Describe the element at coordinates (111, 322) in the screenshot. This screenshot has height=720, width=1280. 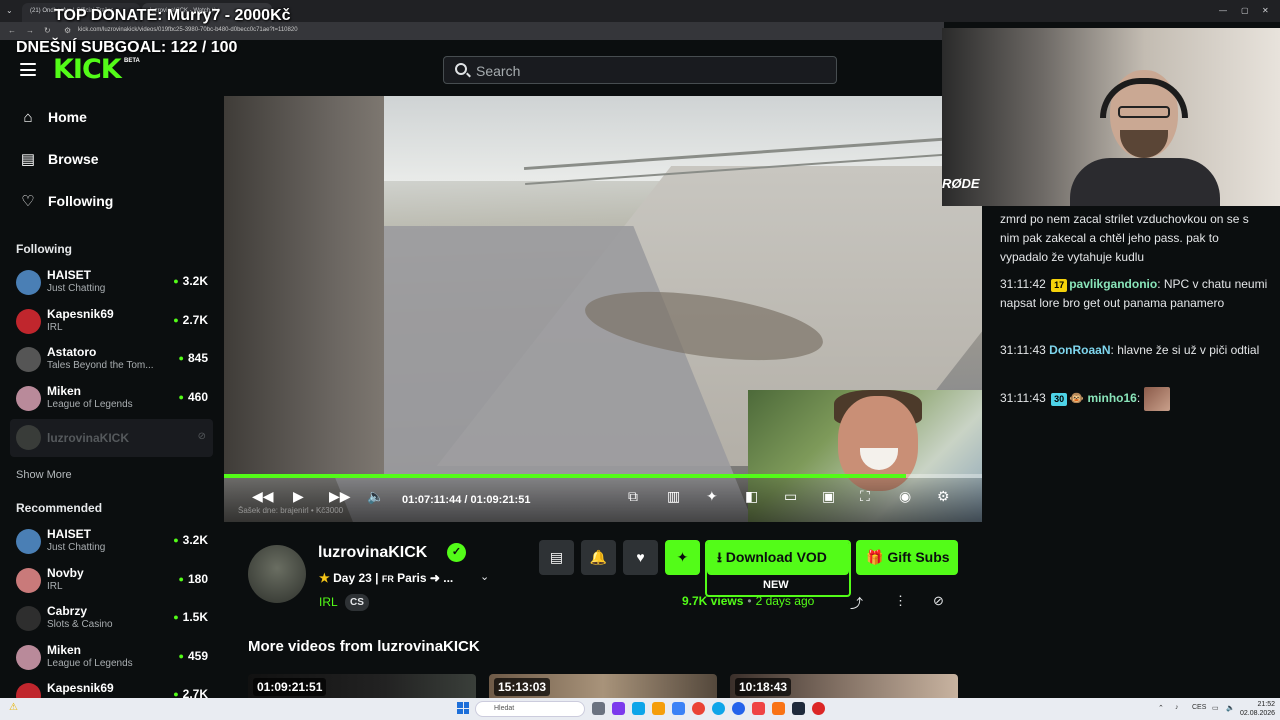
I see `sidebar-channel-kapesnik69: Kapesnik69 IRL 2.7K` at that location.